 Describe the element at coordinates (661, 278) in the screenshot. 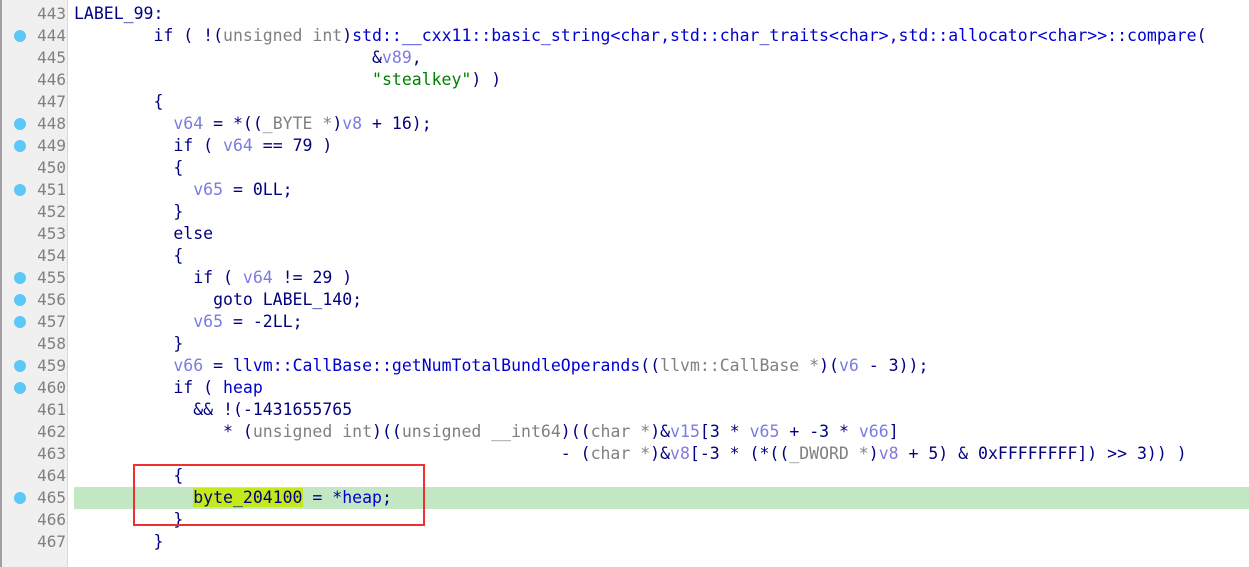

I see `code-text: if ( v64 != 29 )` at that location.